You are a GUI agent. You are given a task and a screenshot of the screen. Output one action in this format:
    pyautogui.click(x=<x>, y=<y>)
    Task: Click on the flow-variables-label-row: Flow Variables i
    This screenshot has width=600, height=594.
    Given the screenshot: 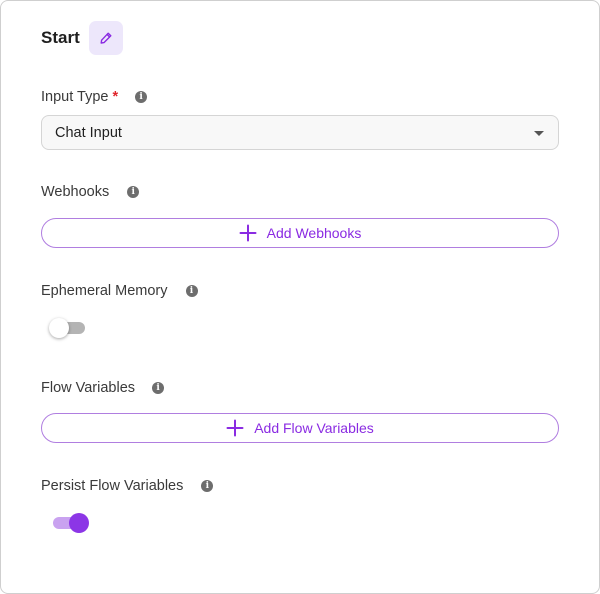 What is the action you would take?
    pyautogui.click(x=103, y=388)
    